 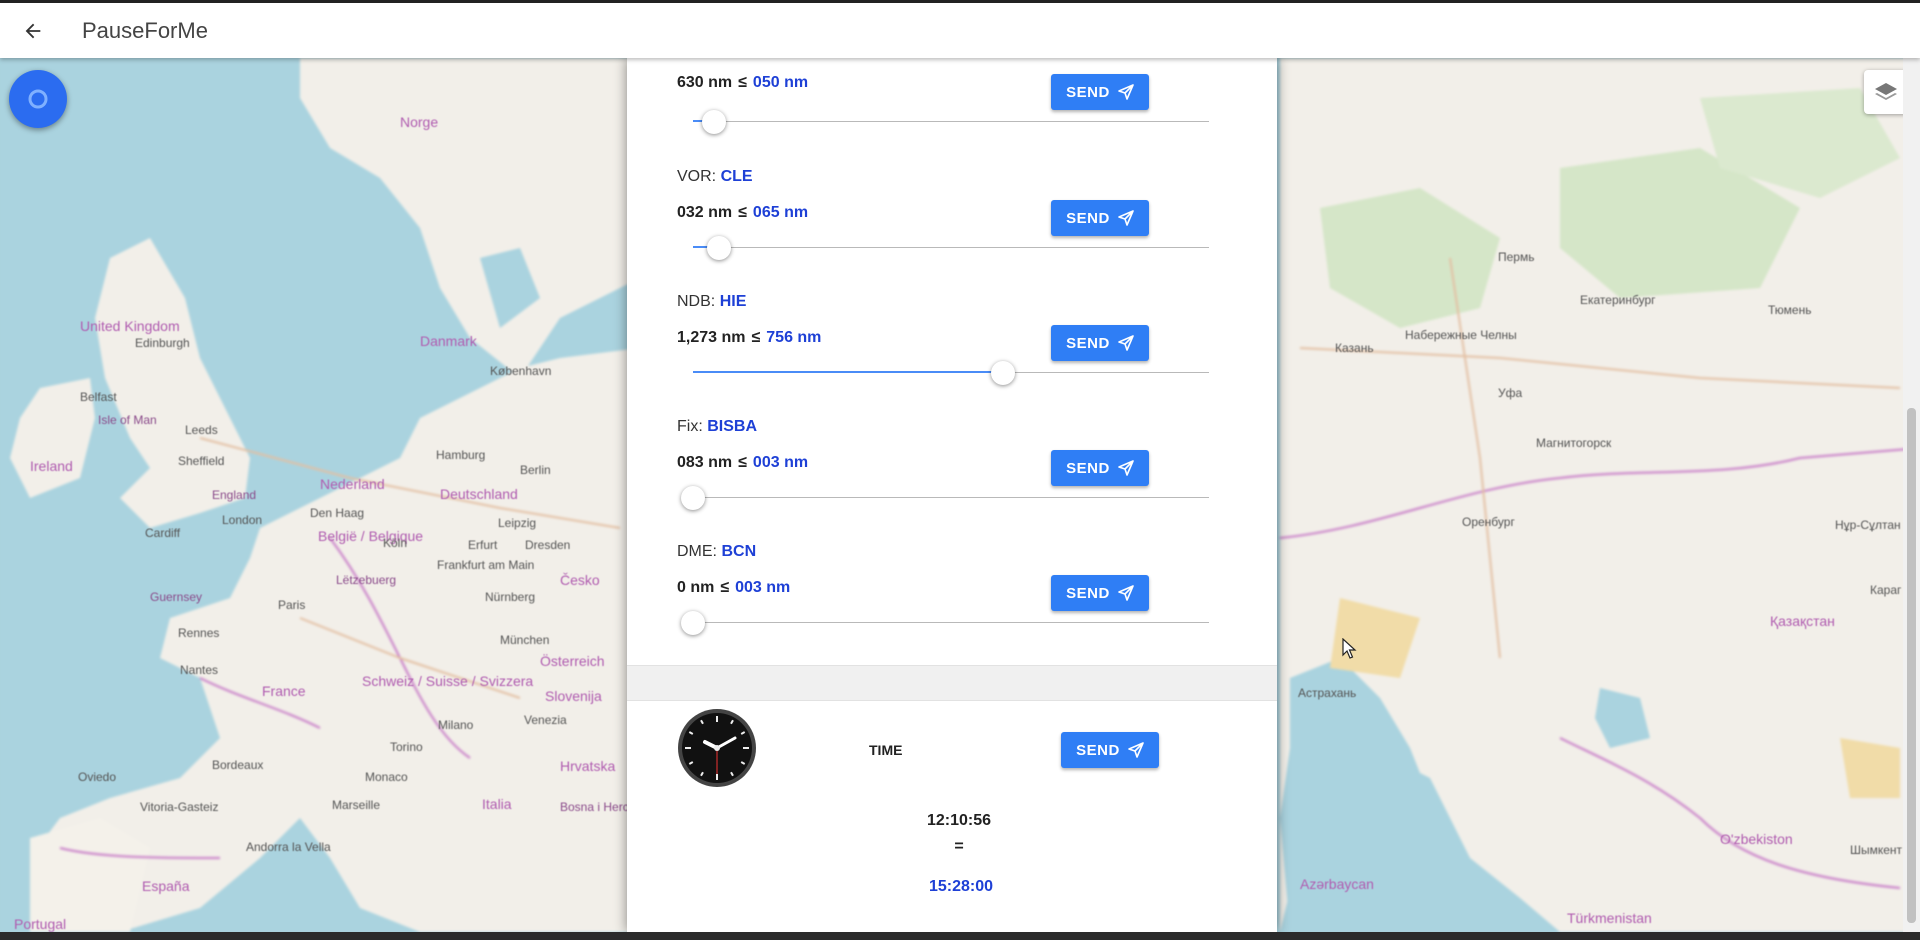 I want to click on time-label: TIME, so click(x=886, y=750).